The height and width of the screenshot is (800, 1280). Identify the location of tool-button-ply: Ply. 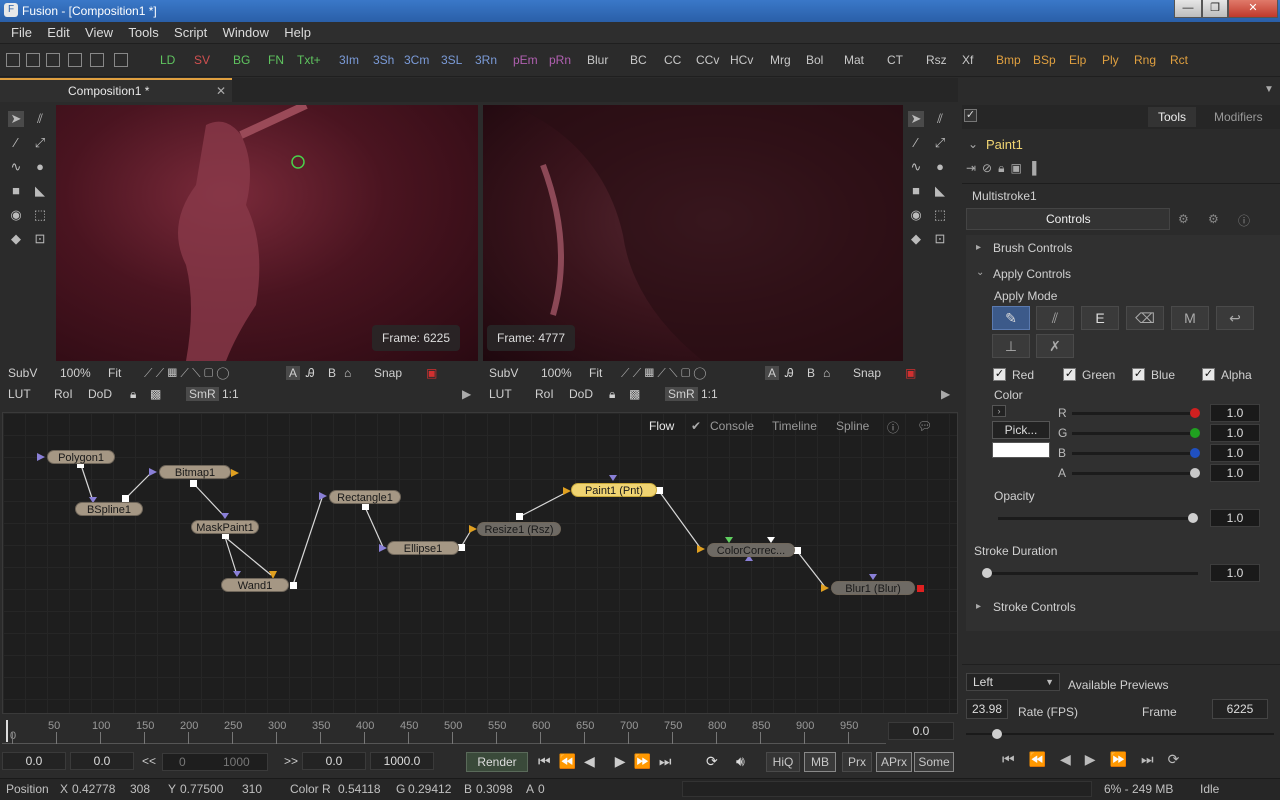
(1110, 60).